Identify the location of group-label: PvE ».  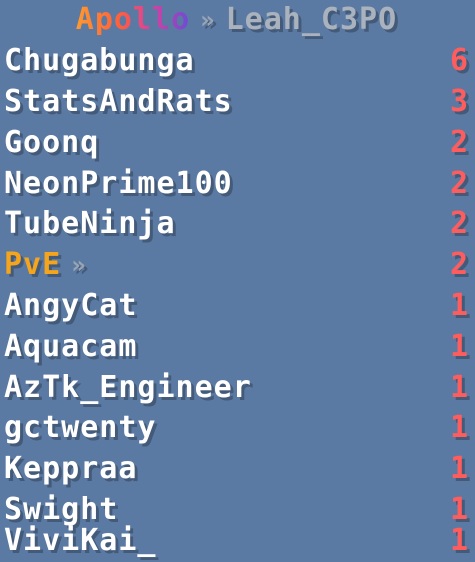
(45, 265).